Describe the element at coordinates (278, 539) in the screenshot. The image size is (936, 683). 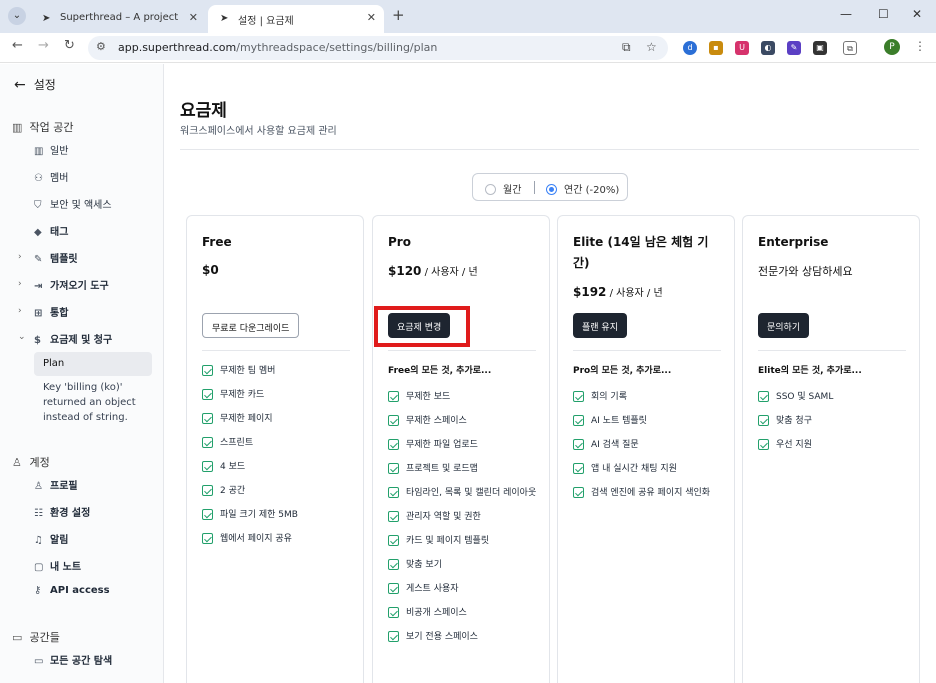
I see `feature-item: 웹에서 페이지 공유` at that location.